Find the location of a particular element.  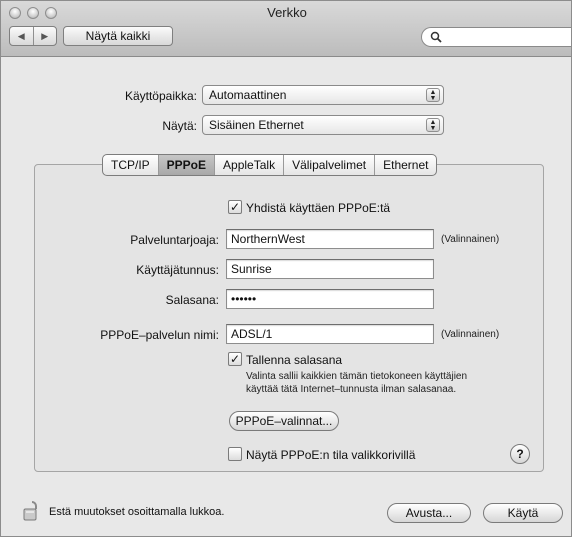

lock-text: Estä muutokset osoittamalla lukkoa. is located at coordinates (137, 512).